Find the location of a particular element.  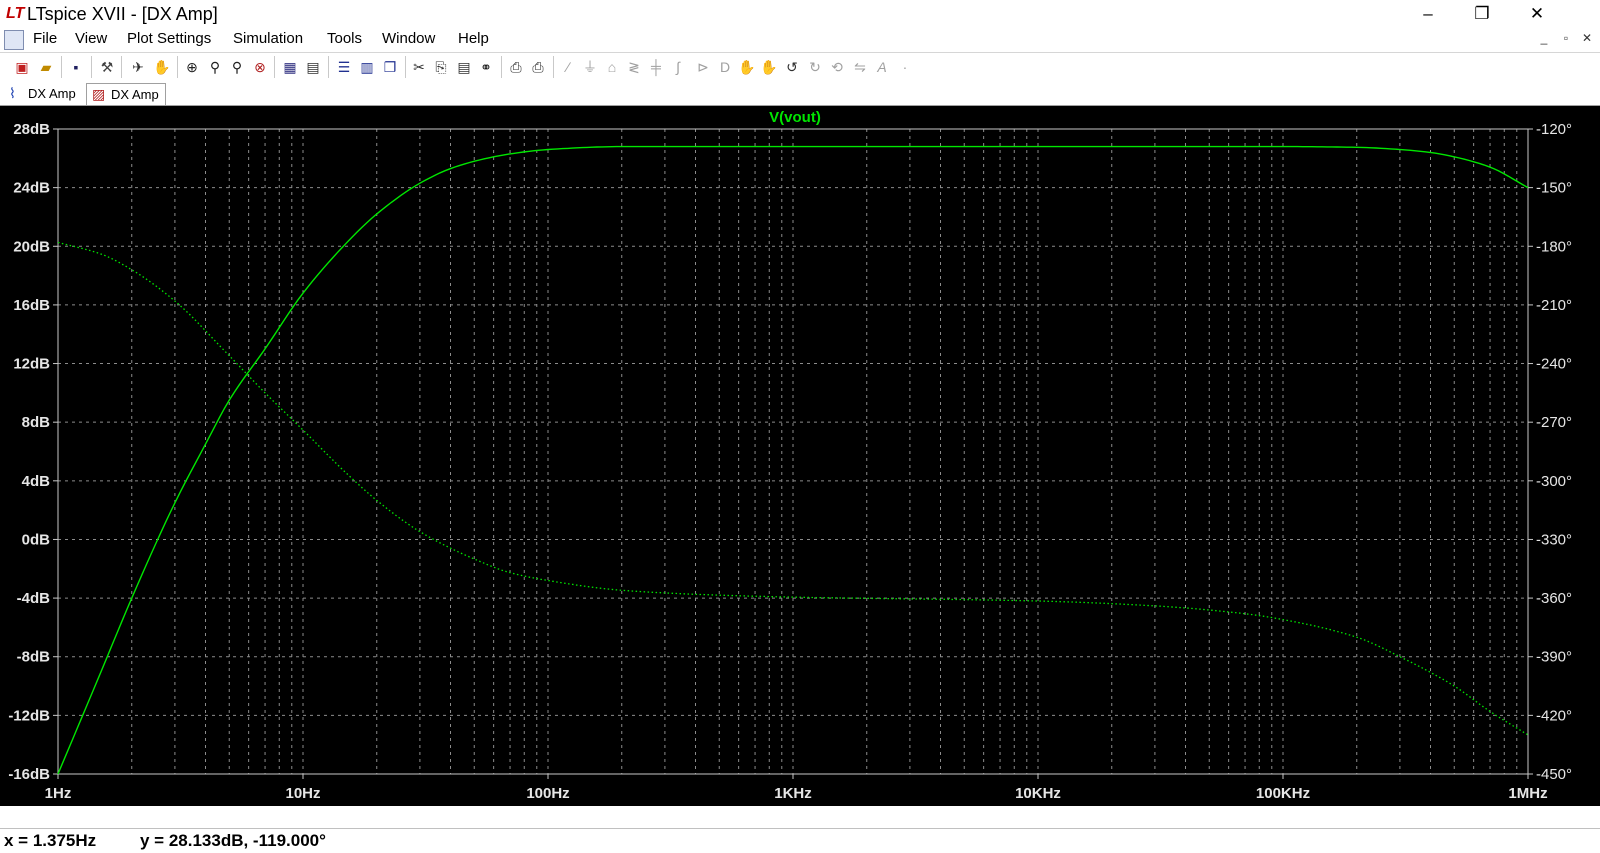

y-tick-label-left: -8dB is located at coordinates (34, 657).